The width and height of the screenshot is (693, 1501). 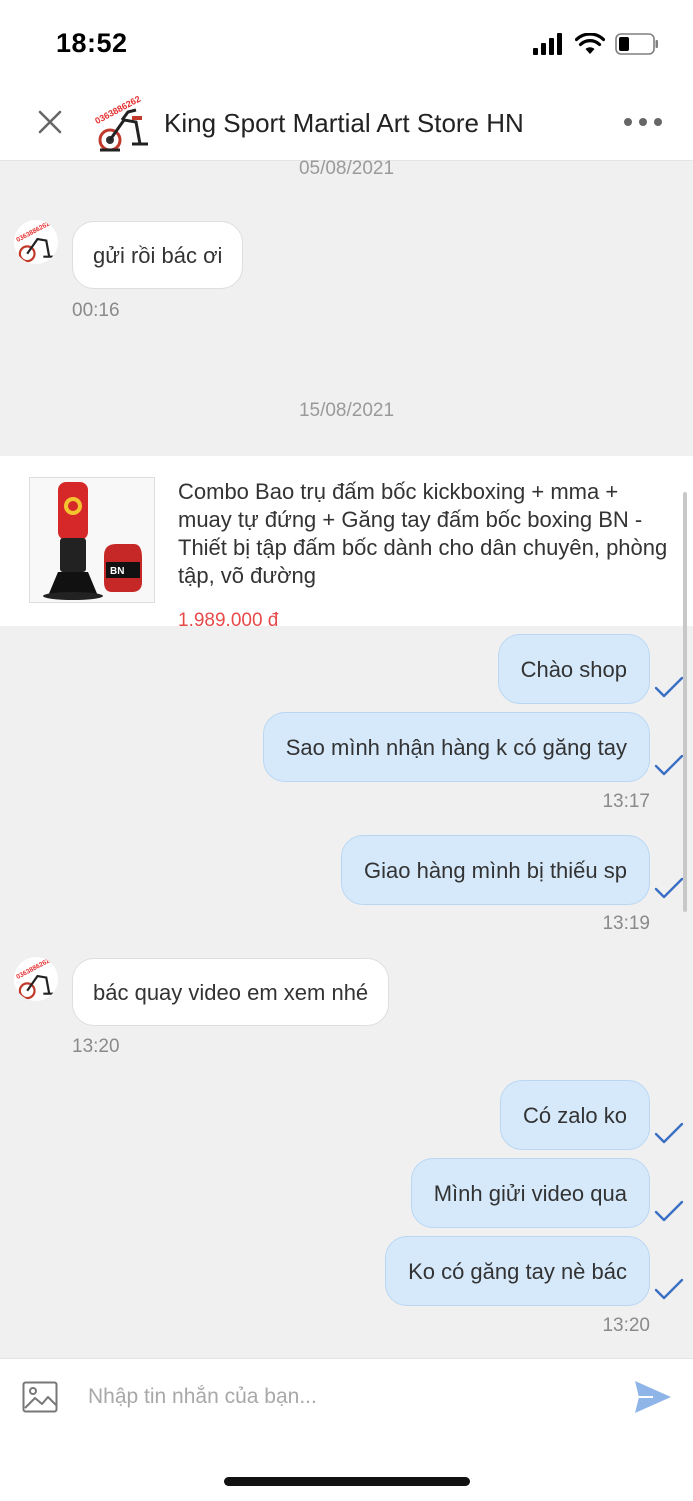 I want to click on shop-avatar: 0363886262, so click(x=122, y=124).